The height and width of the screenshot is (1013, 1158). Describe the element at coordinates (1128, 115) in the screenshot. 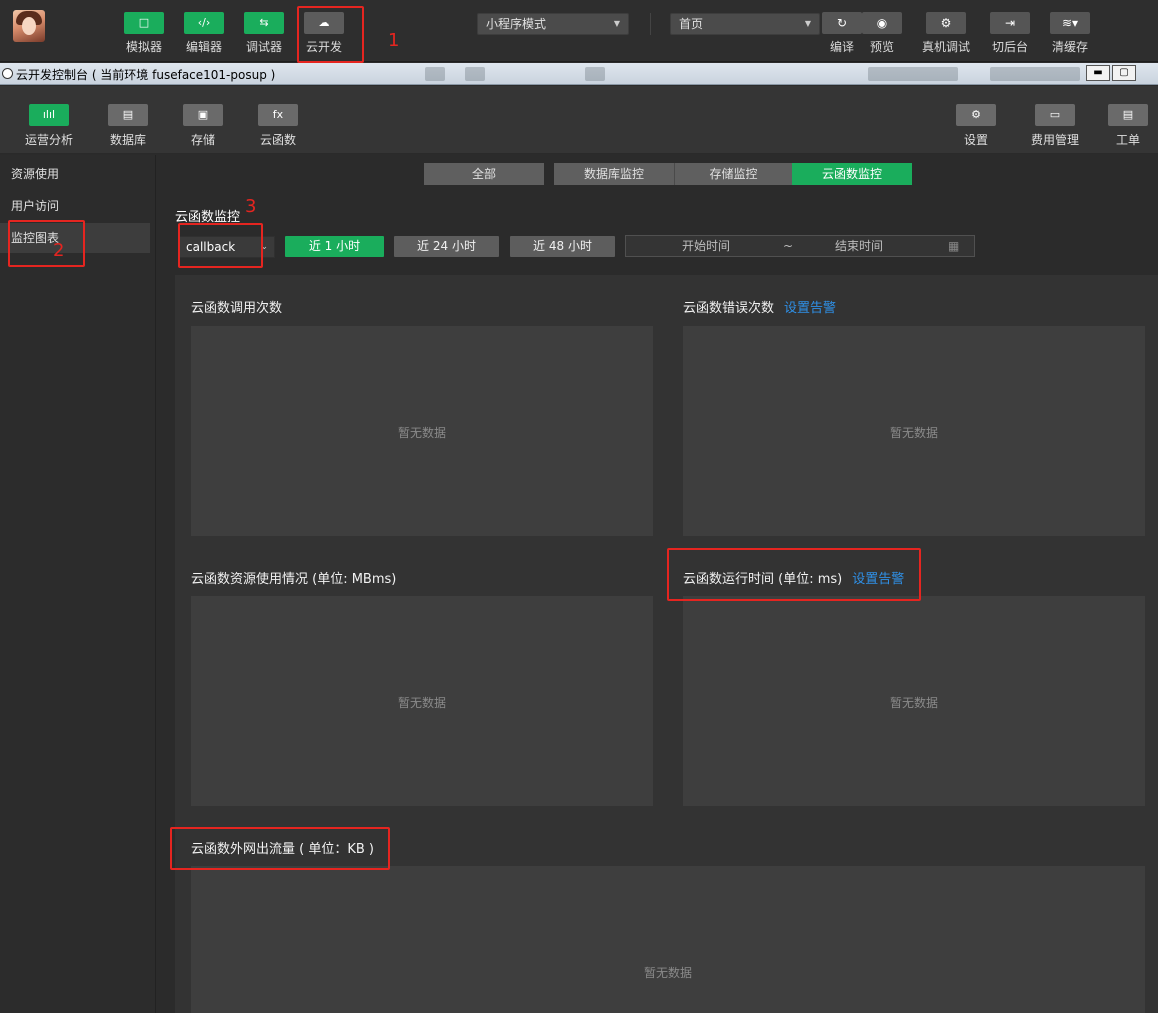

I see `ticket-icon: ▤` at that location.